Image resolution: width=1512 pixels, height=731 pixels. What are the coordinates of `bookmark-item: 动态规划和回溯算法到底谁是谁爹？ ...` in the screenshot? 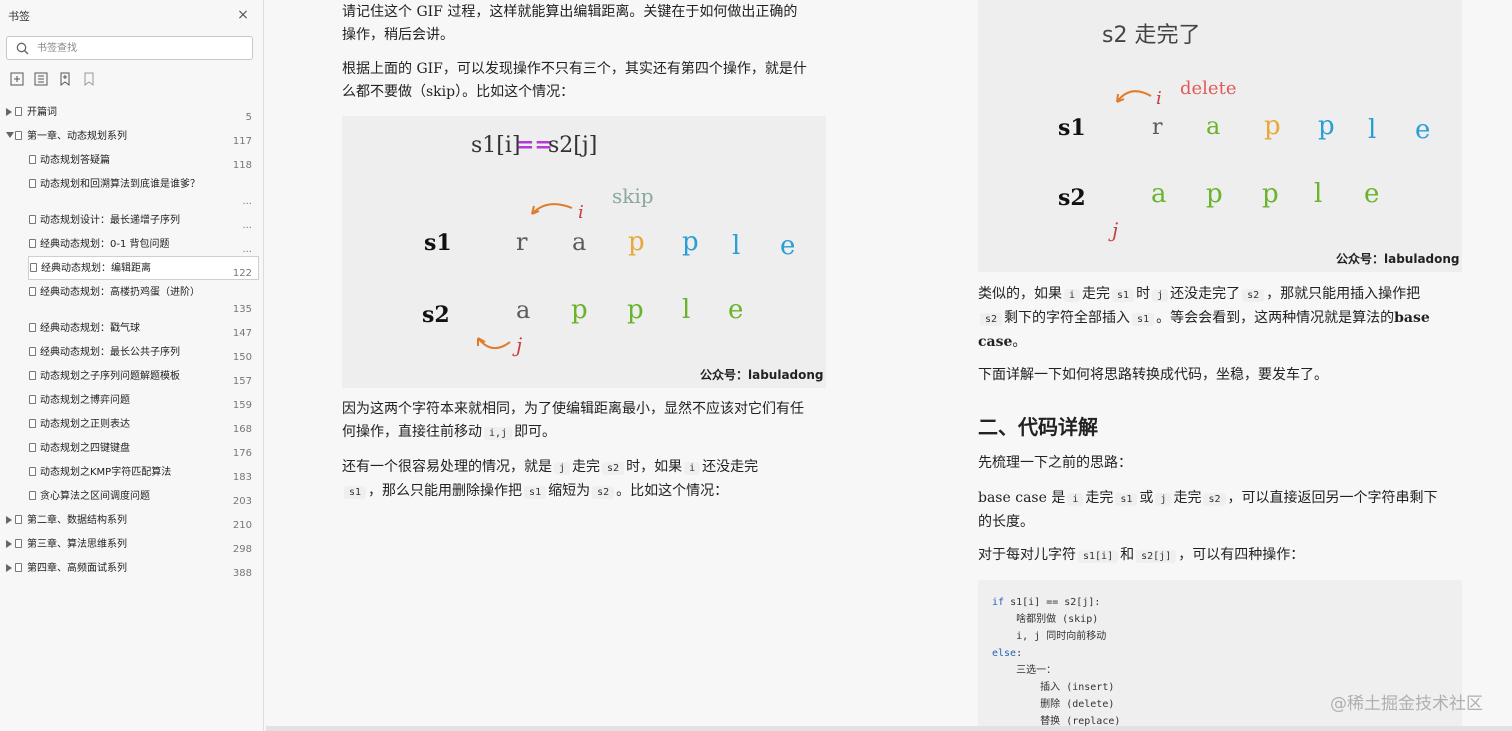 It's located at (131, 190).